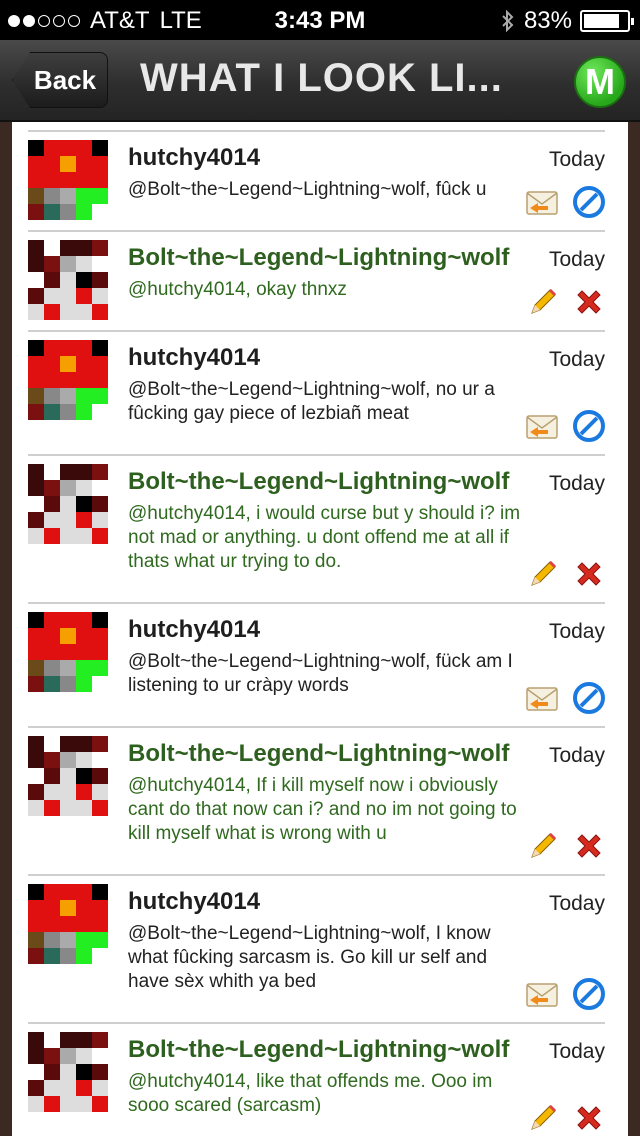  What do you see at coordinates (508, 21) in the screenshot?
I see `bluetooth-icon` at bounding box center [508, 21].